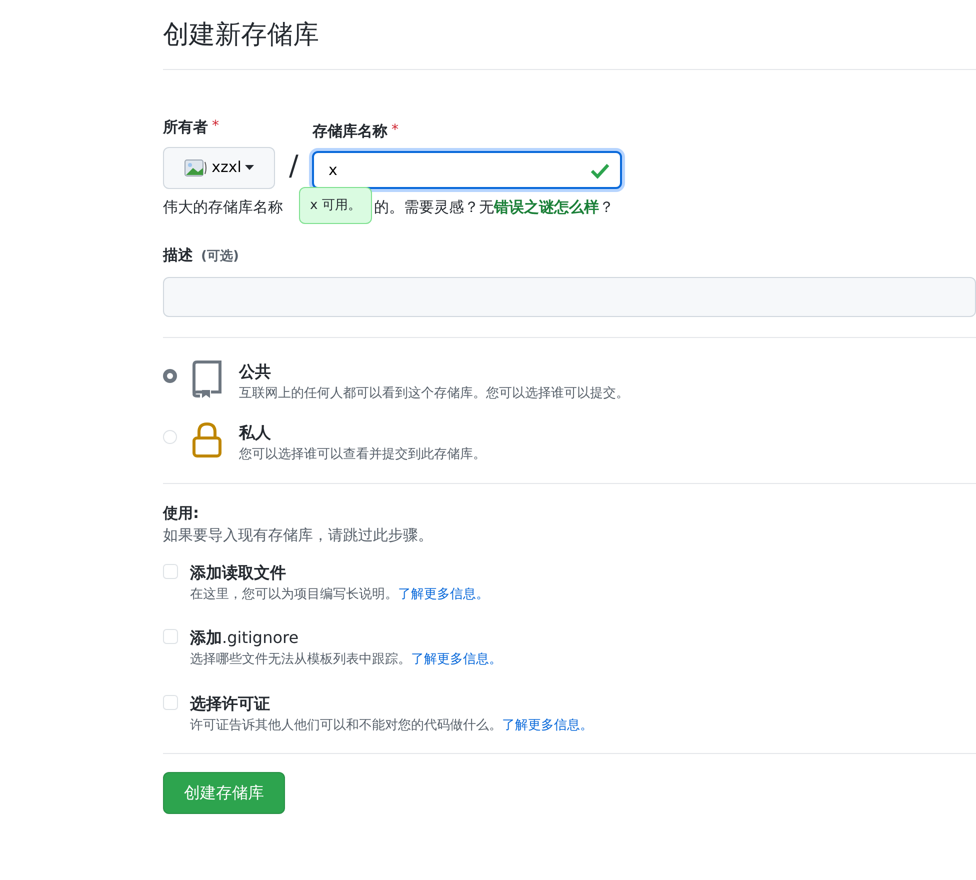 The height and width of the screenshot is (880, 976). I want to click on hint-text: 的。需要灵感？无错误之谜怎么样？, so click(494, 207).